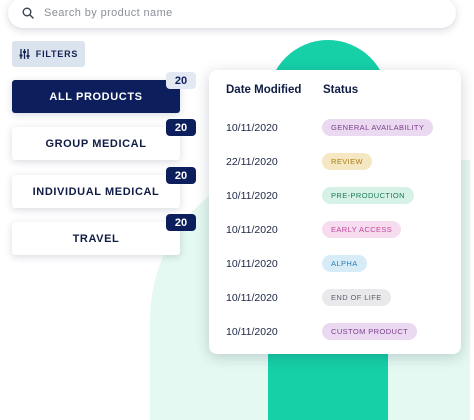  Describe the element at coordinates (362, 229) in the screenshot. I see `status-badge: EARLY ACCESS` at that location.